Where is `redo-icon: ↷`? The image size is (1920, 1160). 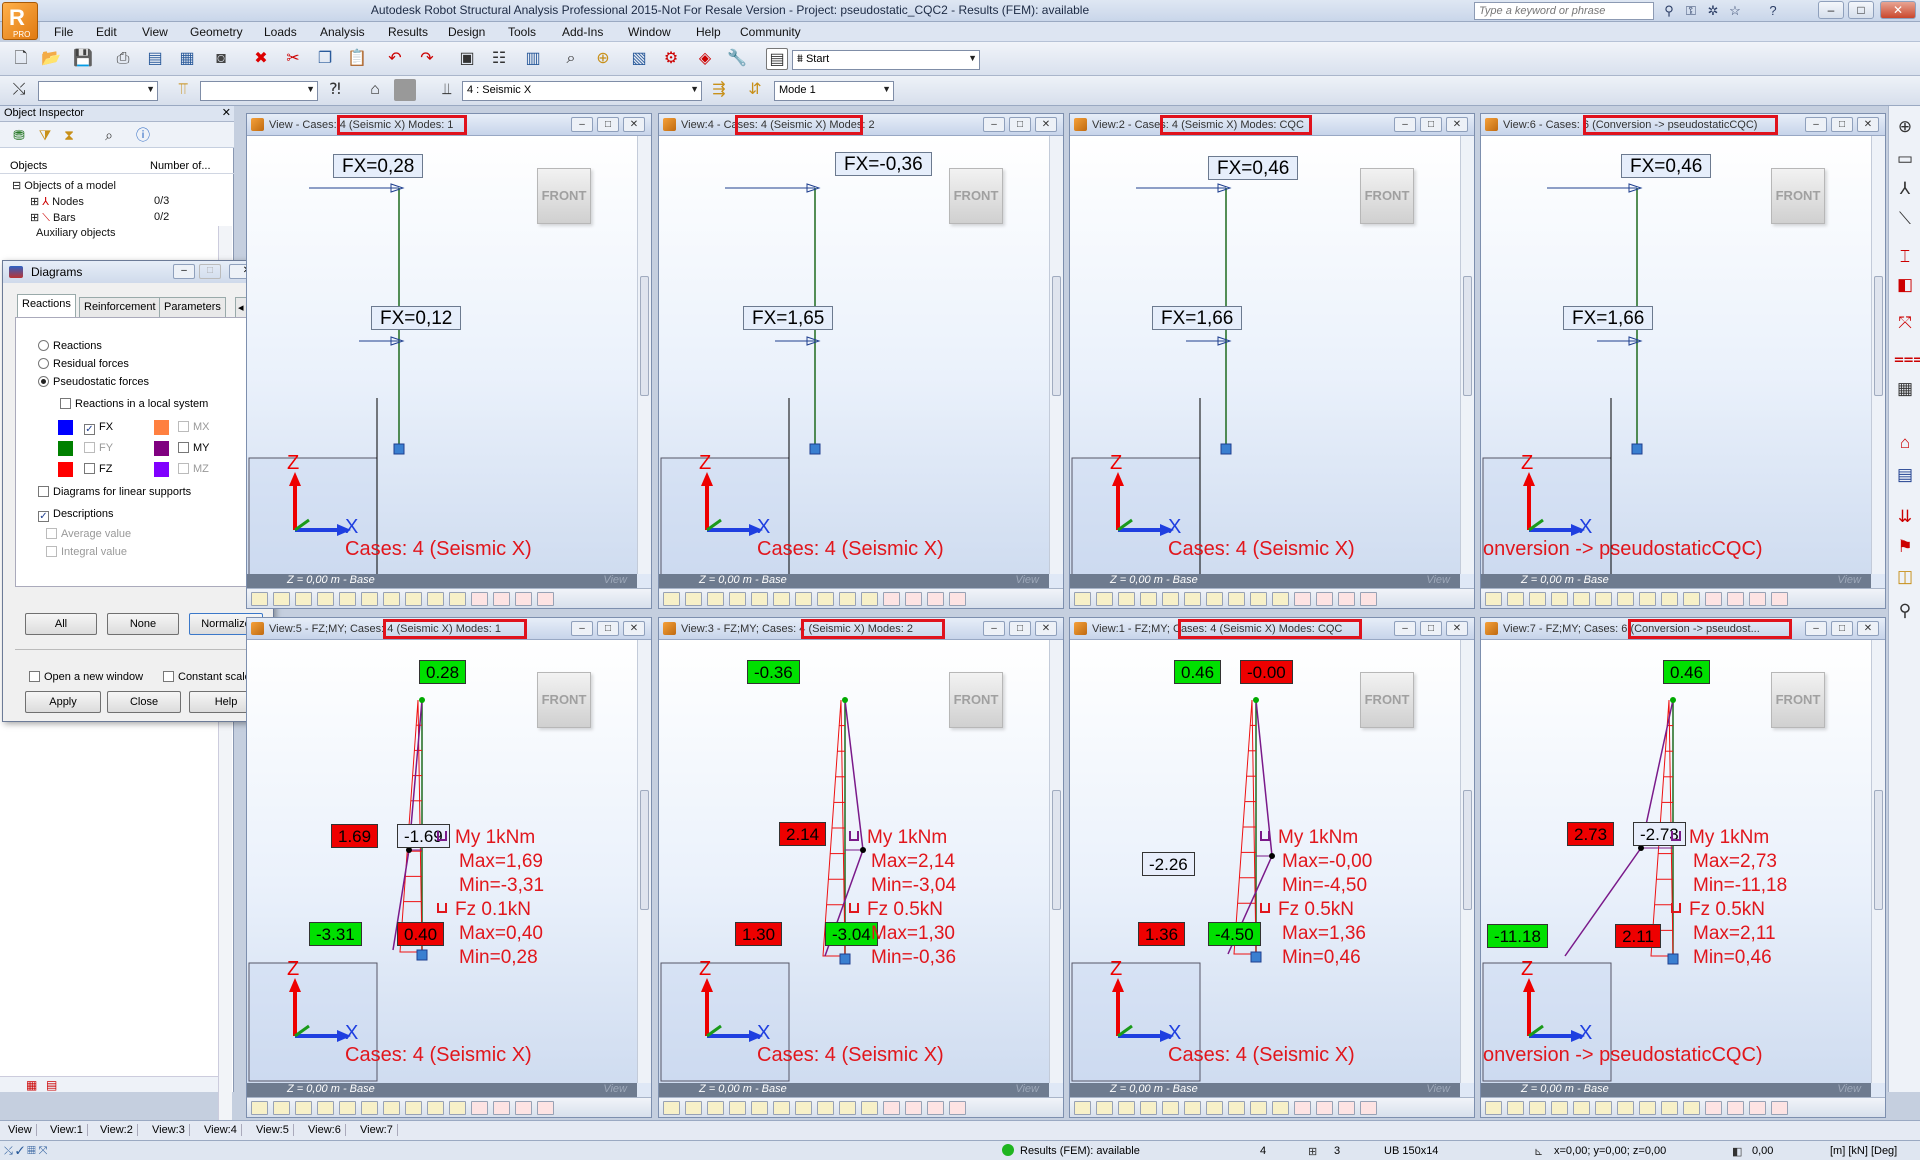 redo-icon: ↷ is located at coordinates (427, 59).